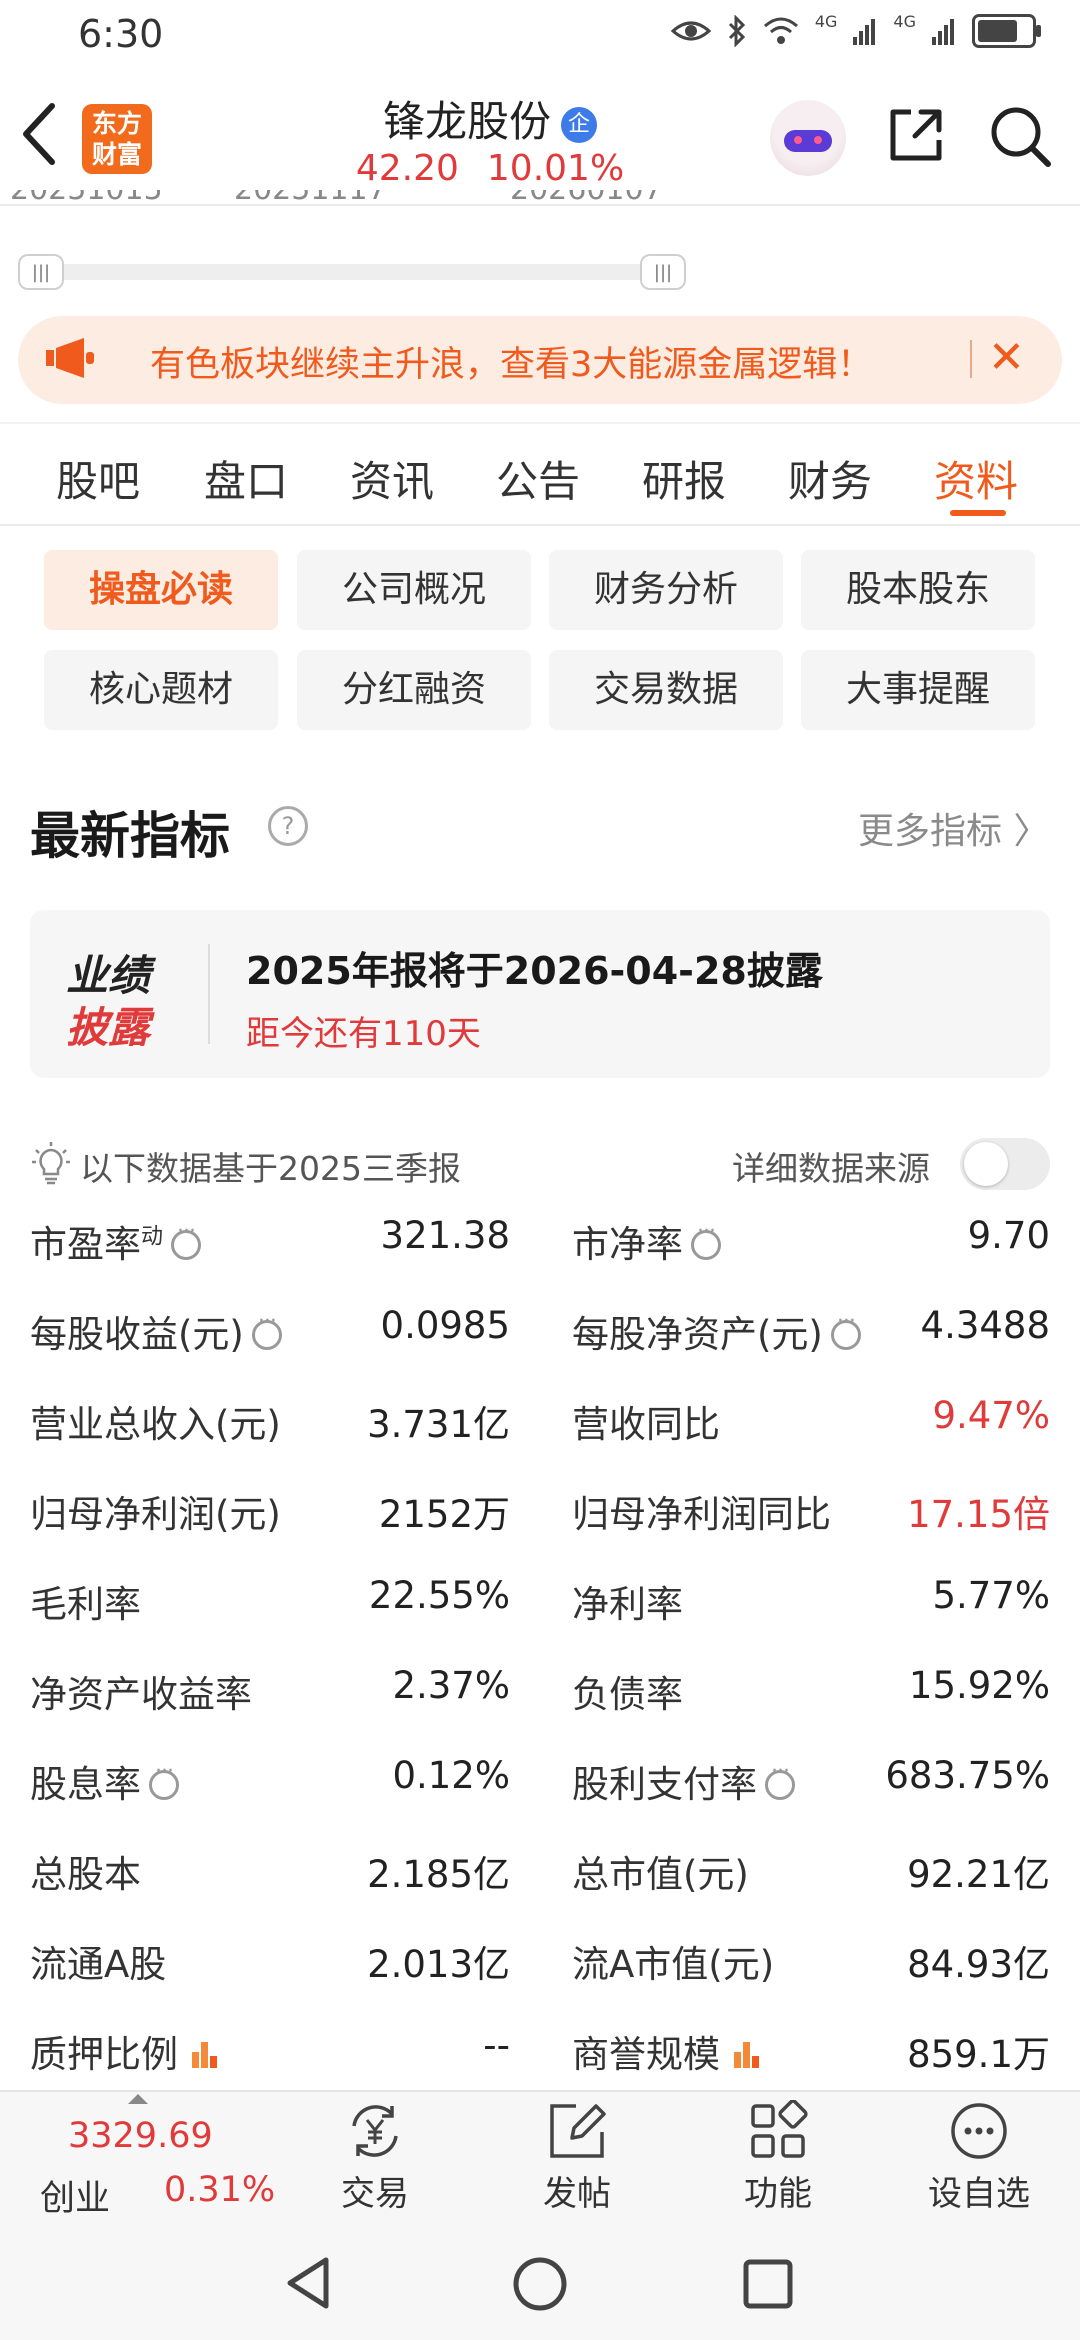  I want to click on tab-4: 研报, so click(684, 478).